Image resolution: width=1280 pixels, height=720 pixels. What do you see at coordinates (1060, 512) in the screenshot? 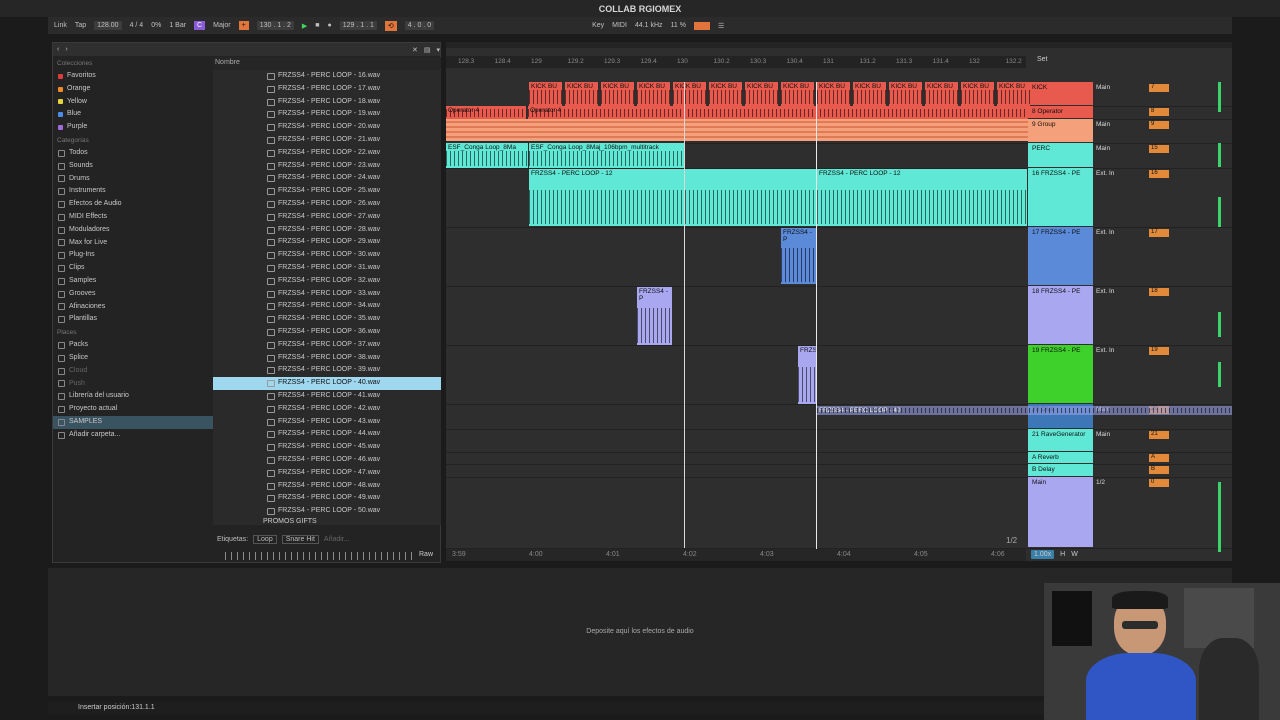
I see `track-header: Main` at bounding box center [1060, 512].